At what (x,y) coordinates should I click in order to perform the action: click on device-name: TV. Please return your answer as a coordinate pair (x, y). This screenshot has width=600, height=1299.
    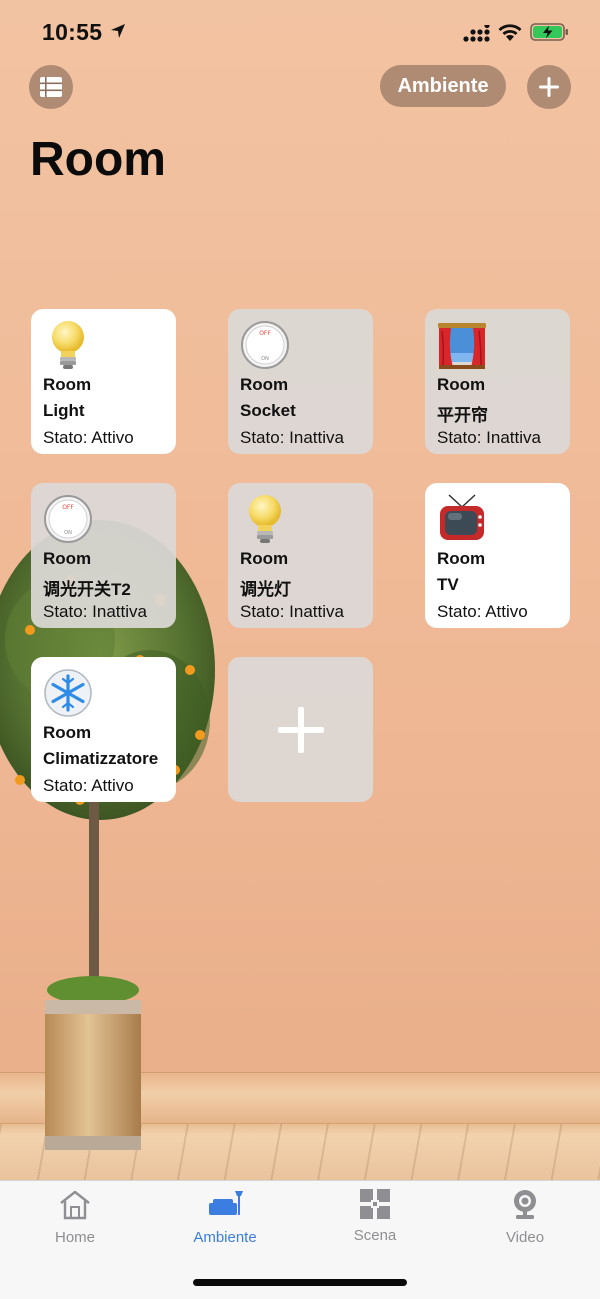
    Looking at the image, I should click on (448, 584).